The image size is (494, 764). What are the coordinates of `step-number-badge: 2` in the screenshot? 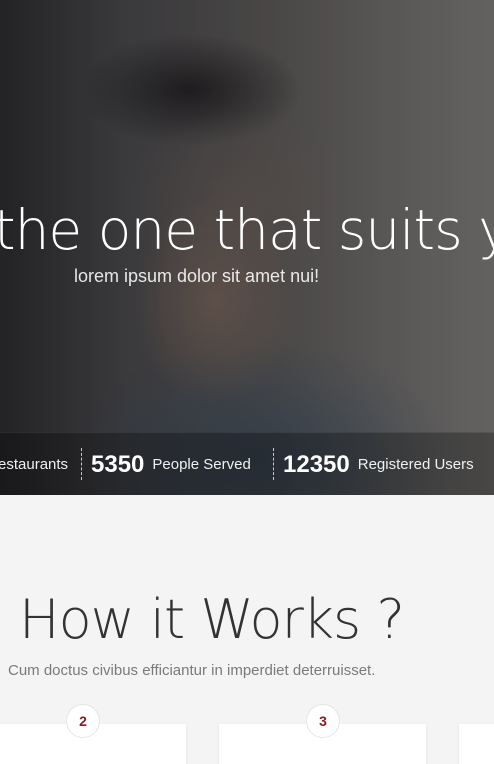 It's located at (83, 721).